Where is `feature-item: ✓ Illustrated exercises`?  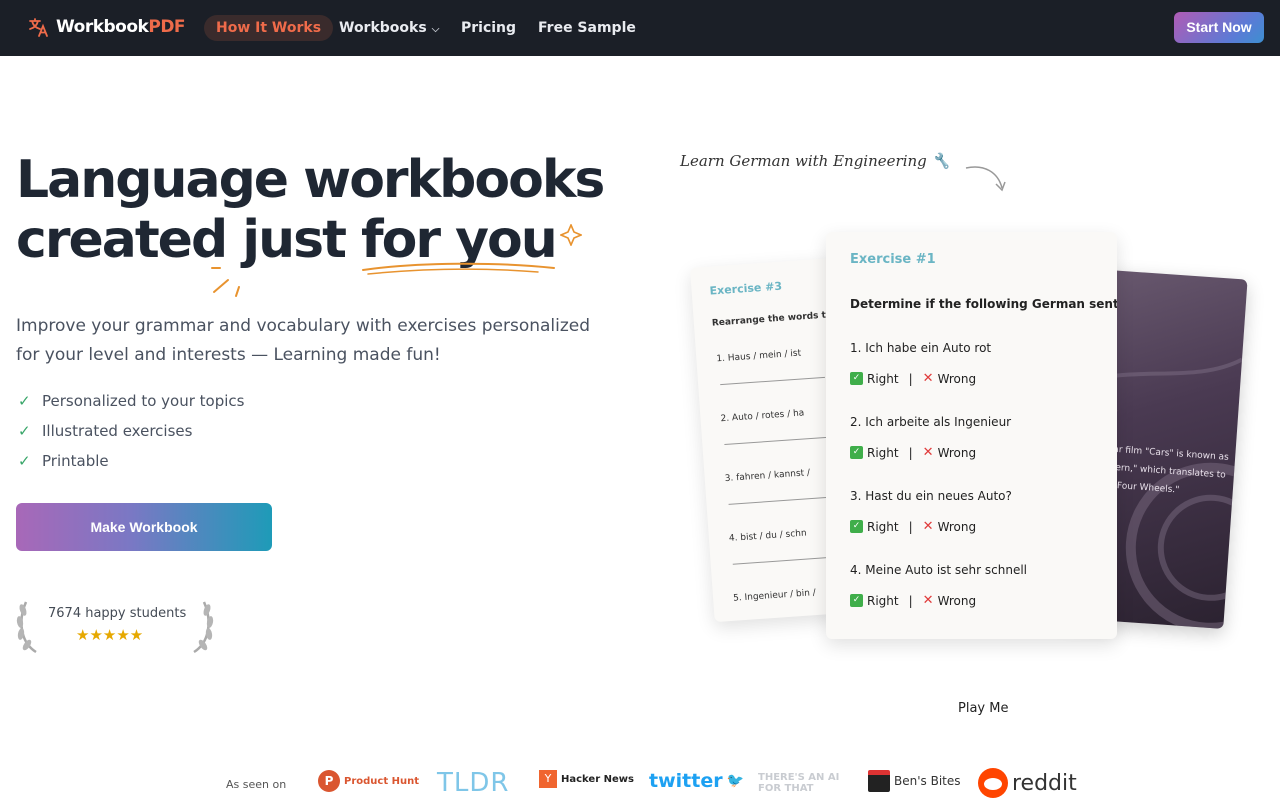 feature-item: ✓ Illustrated exercises is located at coordinates (131, 431).